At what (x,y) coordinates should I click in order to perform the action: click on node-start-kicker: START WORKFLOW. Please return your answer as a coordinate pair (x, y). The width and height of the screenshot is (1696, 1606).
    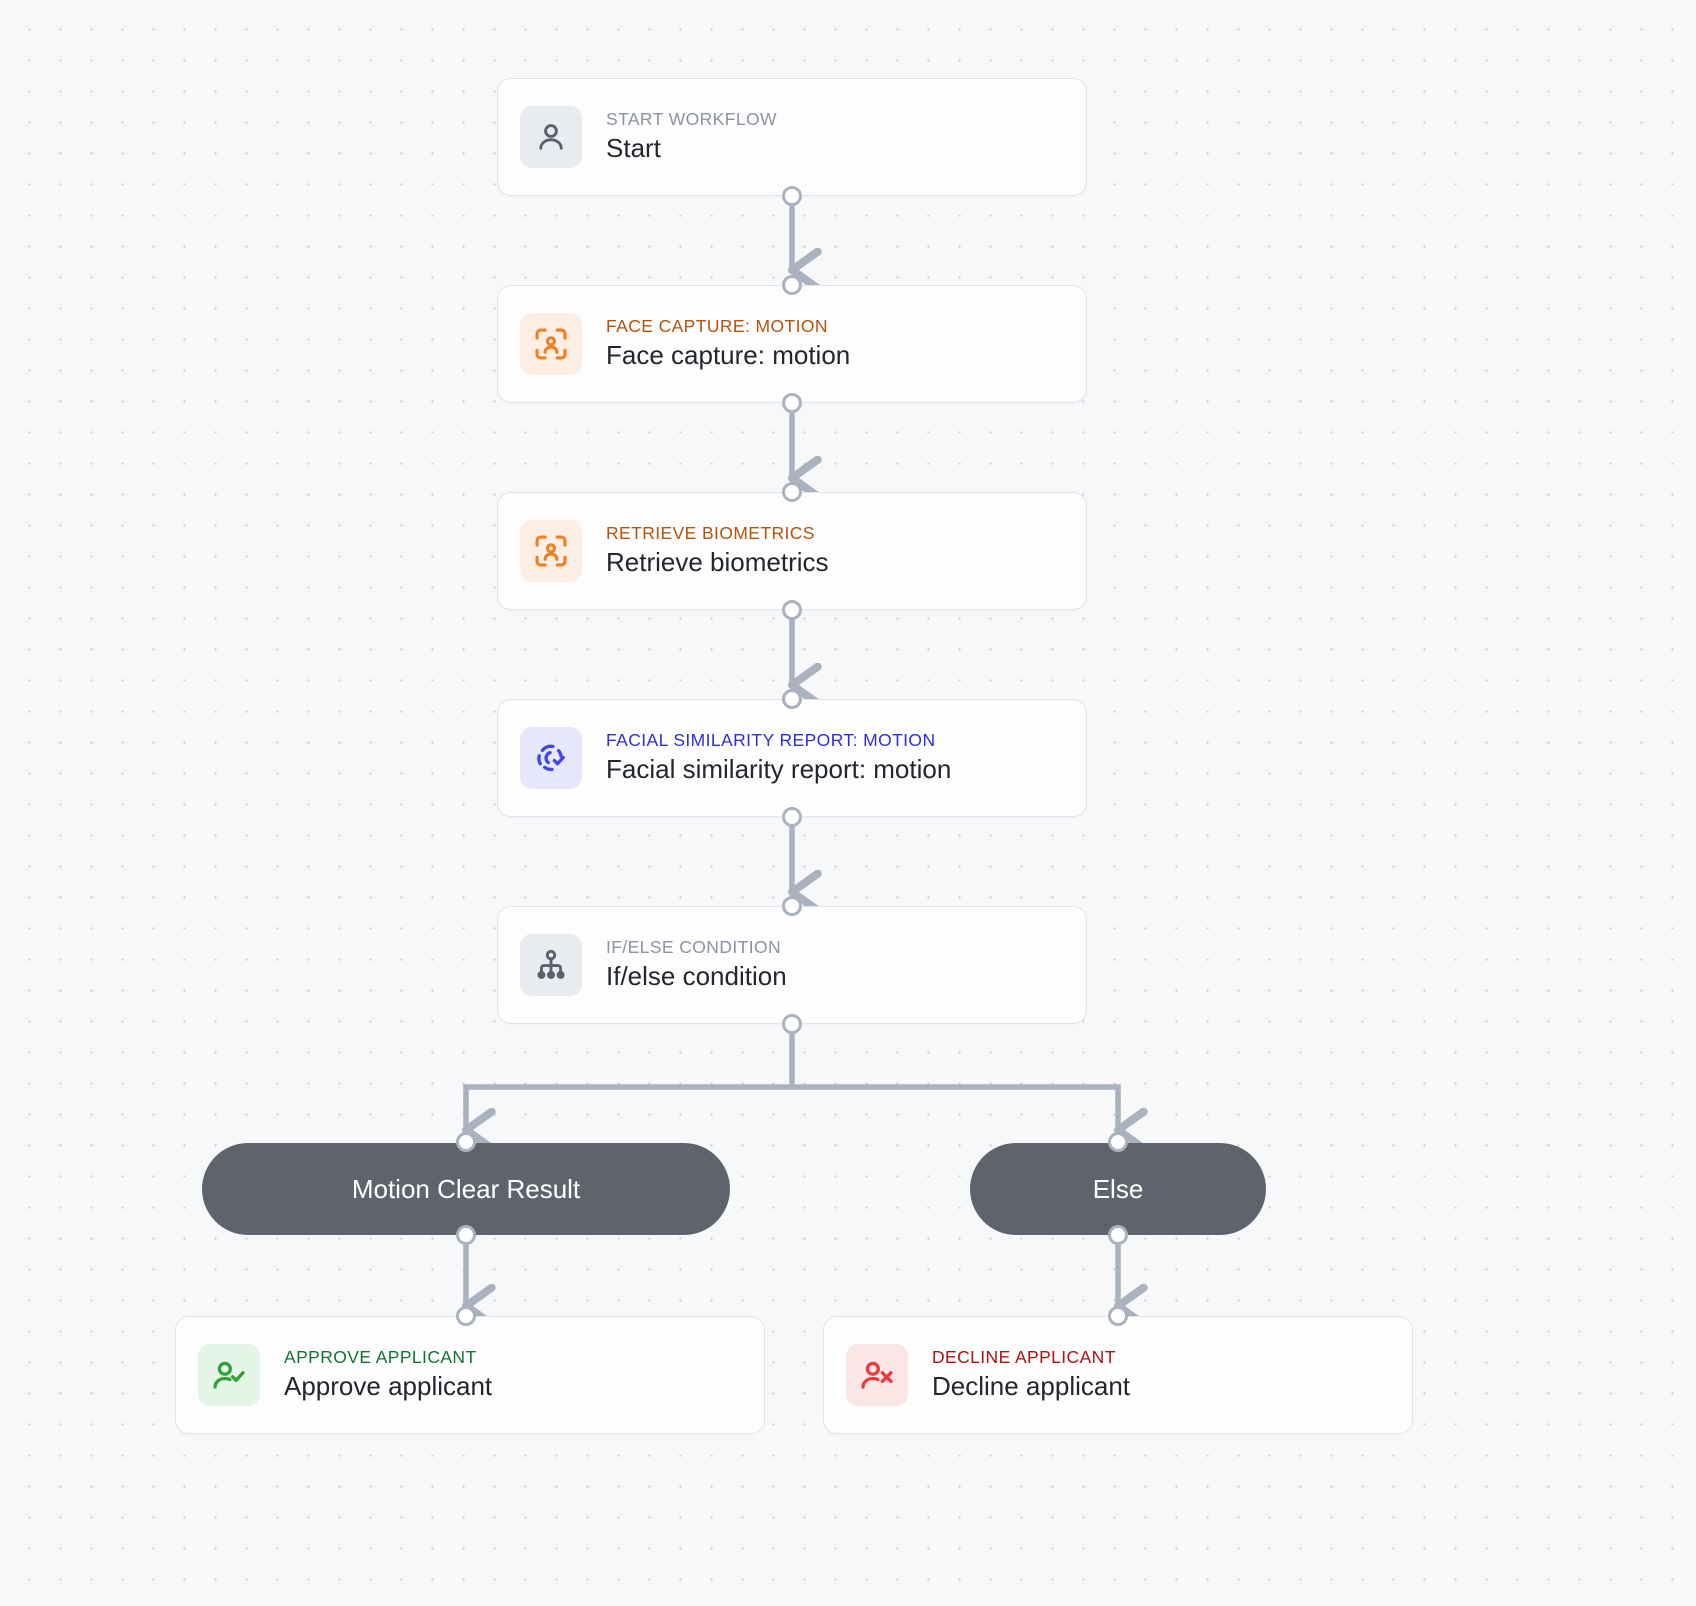
    Looking at the image, I should click on (691, 118).